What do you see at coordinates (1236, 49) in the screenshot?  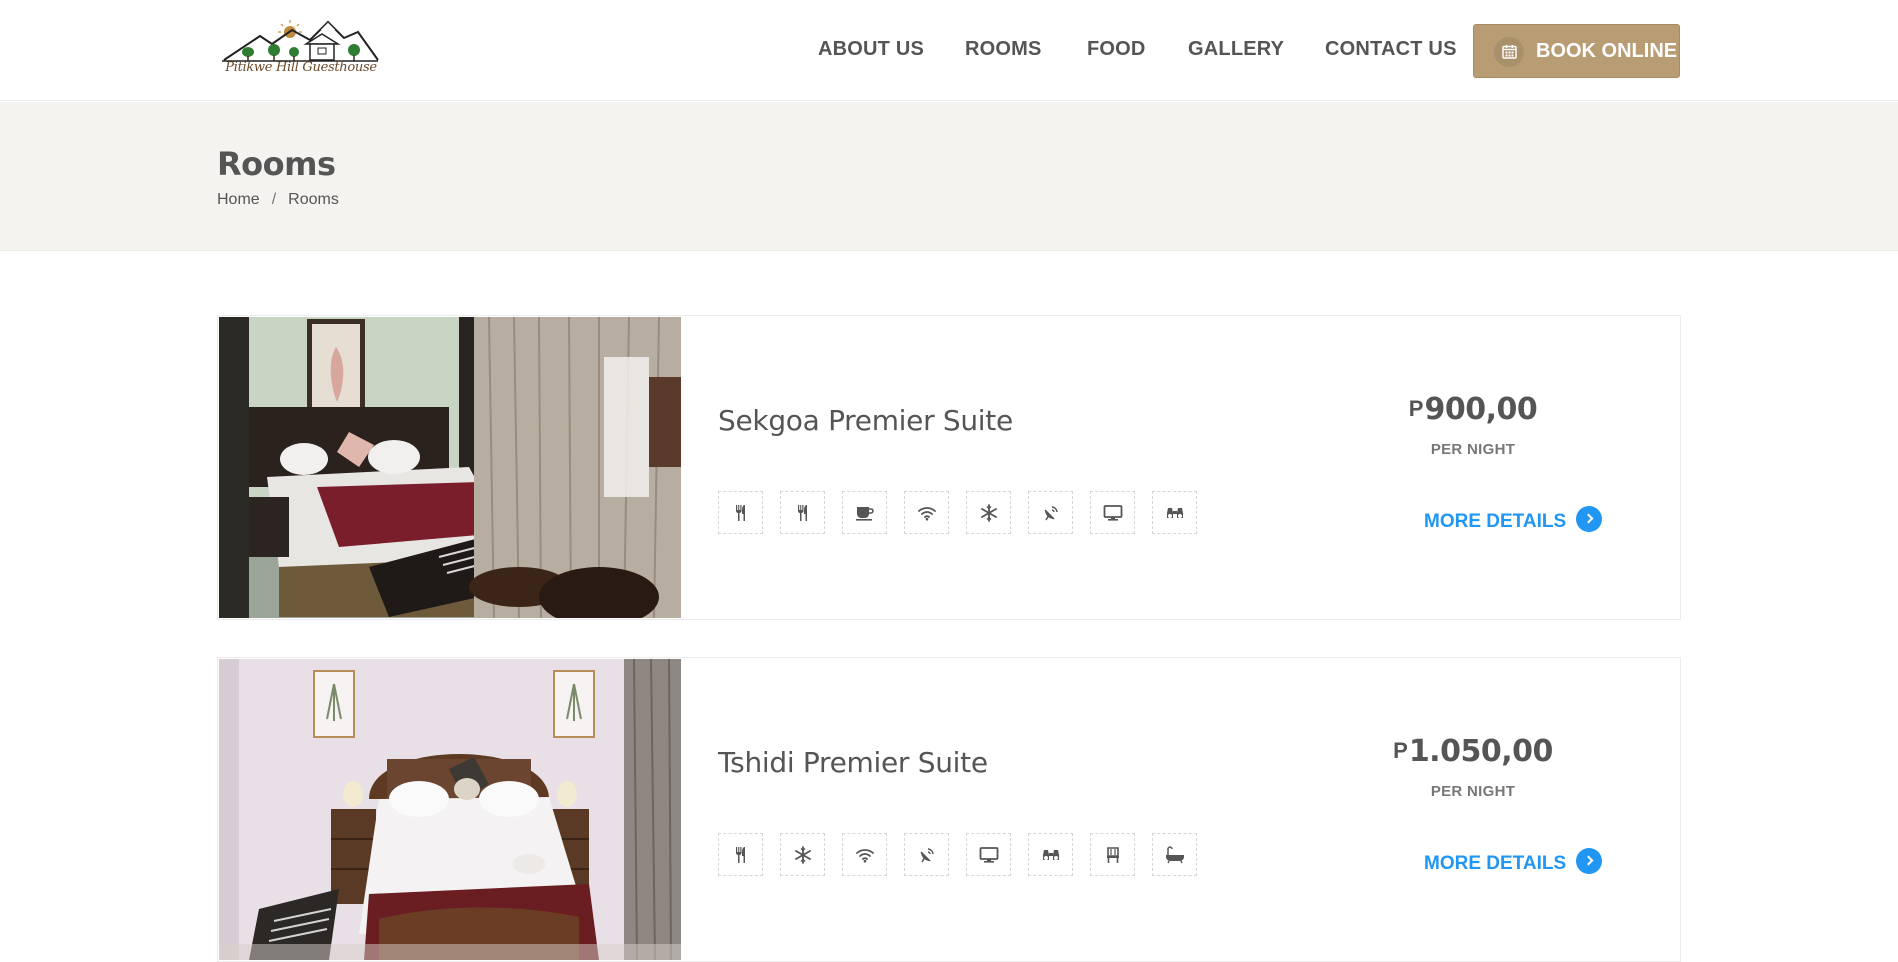 I see `nav-gallery: GALLERY` at bounding box center [1236, 49].